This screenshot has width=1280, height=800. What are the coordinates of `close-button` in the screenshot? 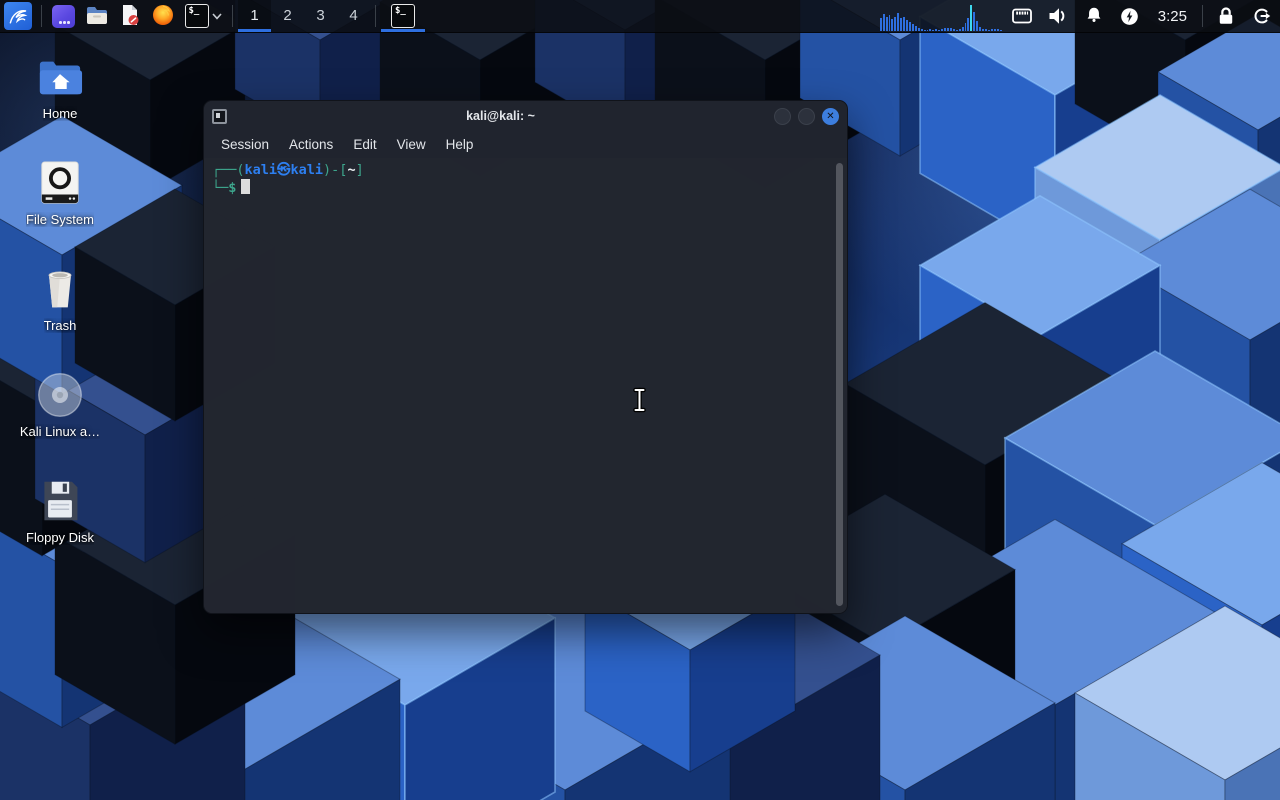 It's located at (830, 116).